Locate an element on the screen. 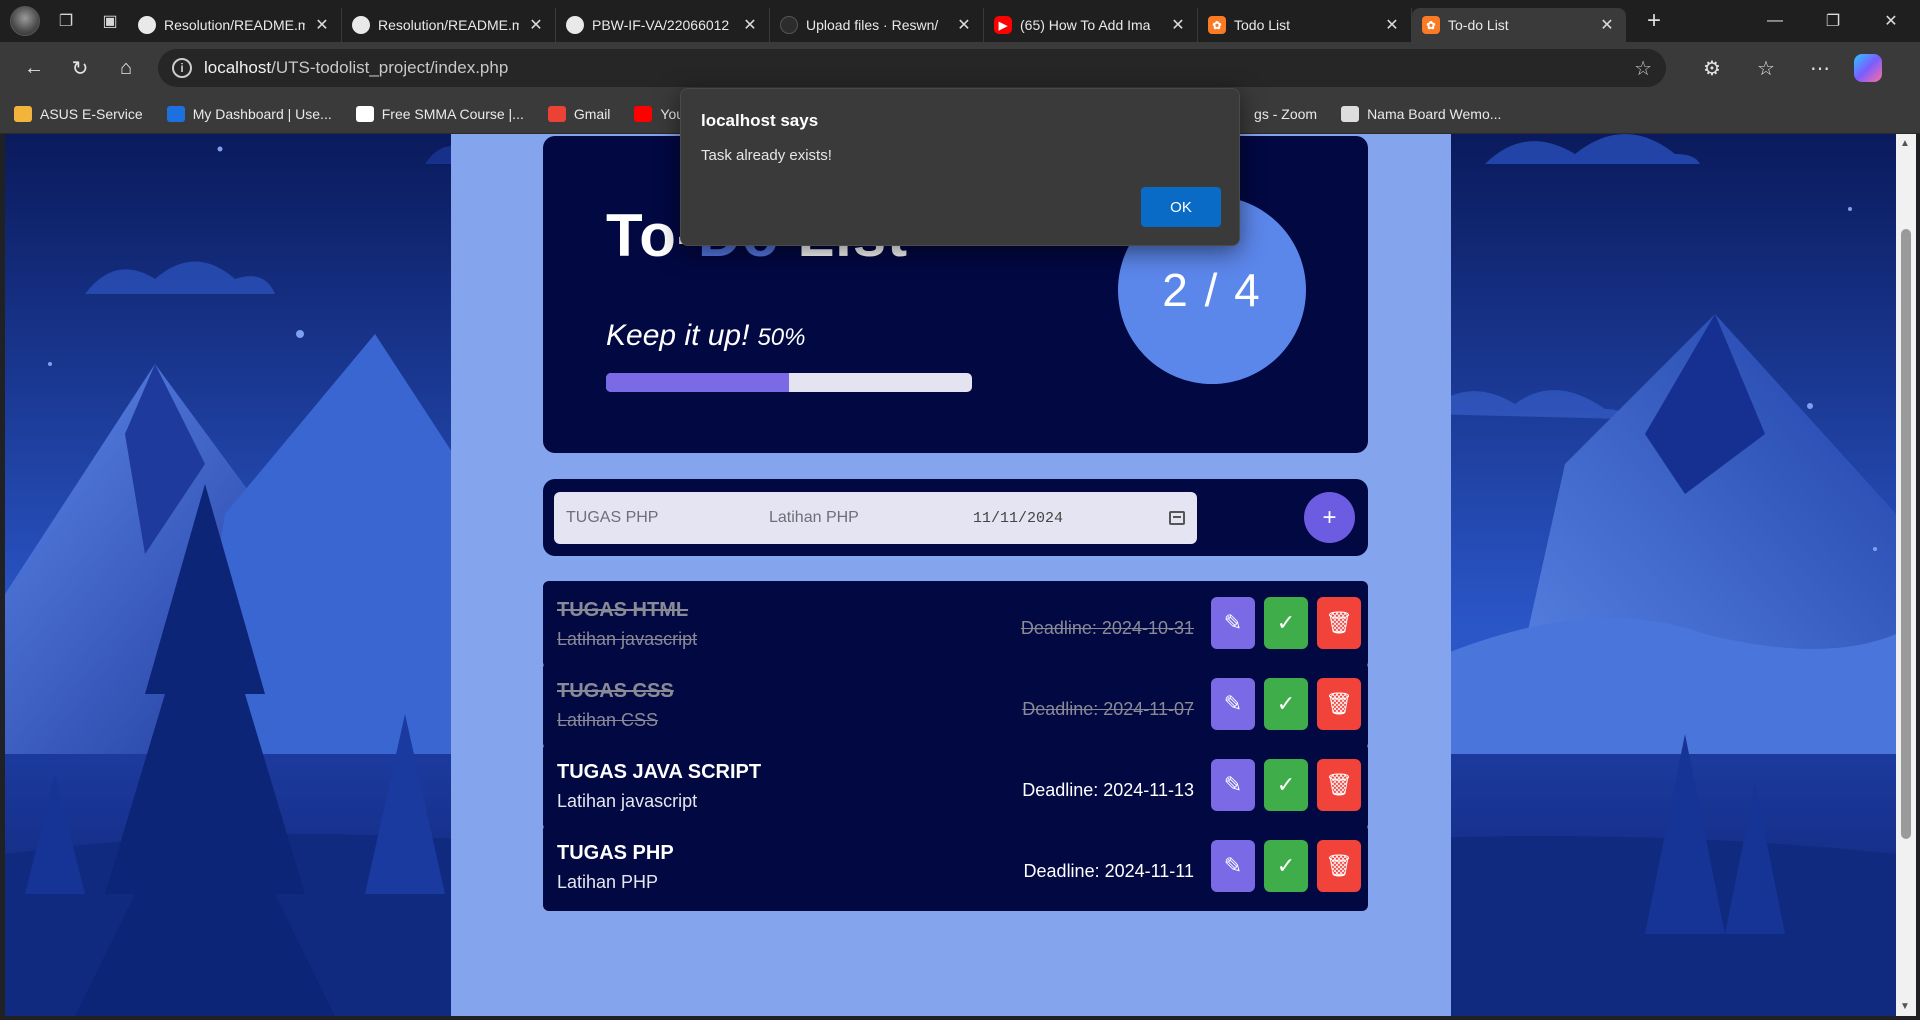 Image resolution: width=1920 pixels, height=1020 pixels. back-button: ← is located at coordinates (34, 68).